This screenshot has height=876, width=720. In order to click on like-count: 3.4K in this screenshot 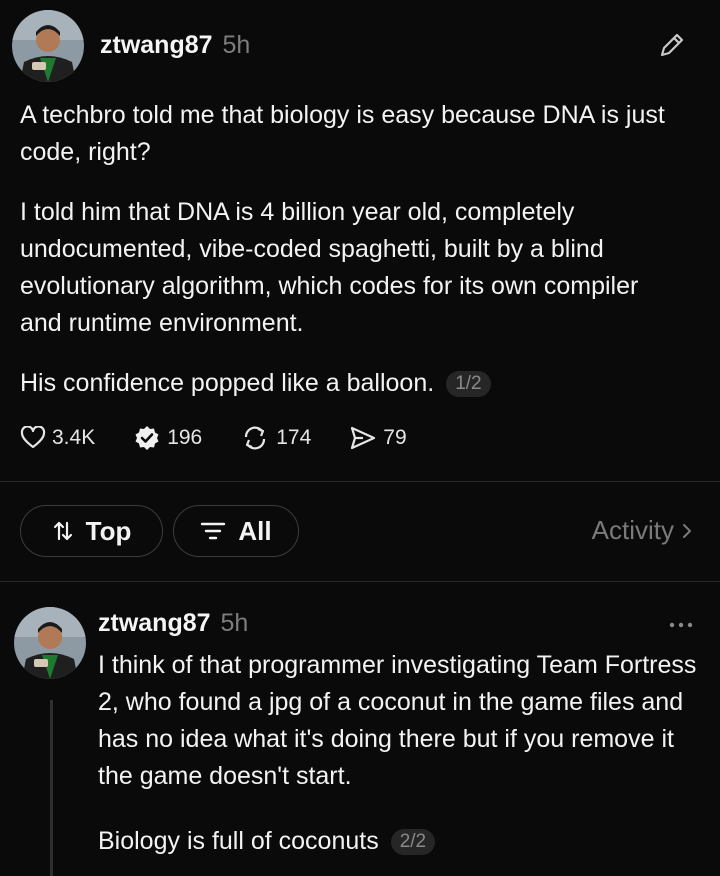, I will do `click(74, 437)`.